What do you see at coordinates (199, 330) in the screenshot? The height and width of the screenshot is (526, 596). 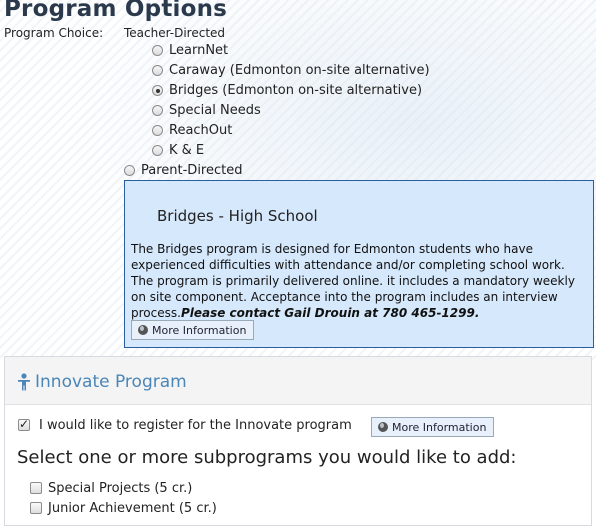 I see `more-information-label: More Information` at bounding box center [199, 330].